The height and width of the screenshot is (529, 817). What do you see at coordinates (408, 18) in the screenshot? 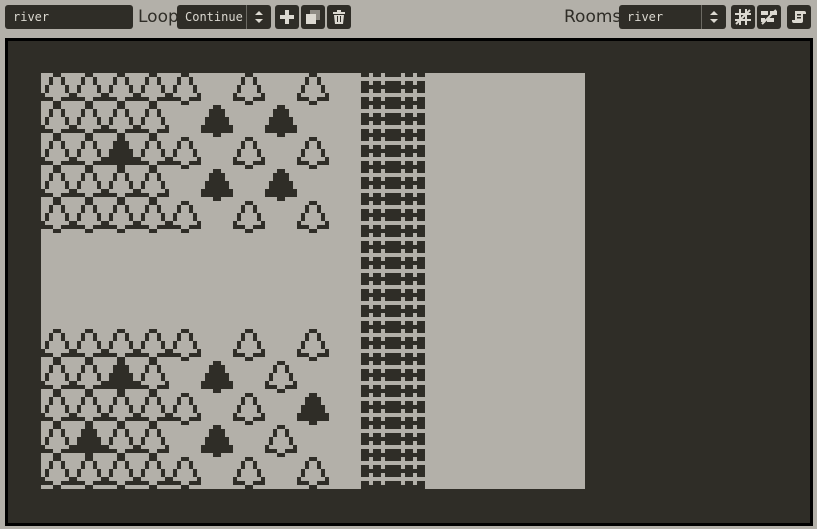
I see `toolbar: river Loop Continue Rooms river` at bounding box center [408, 18].